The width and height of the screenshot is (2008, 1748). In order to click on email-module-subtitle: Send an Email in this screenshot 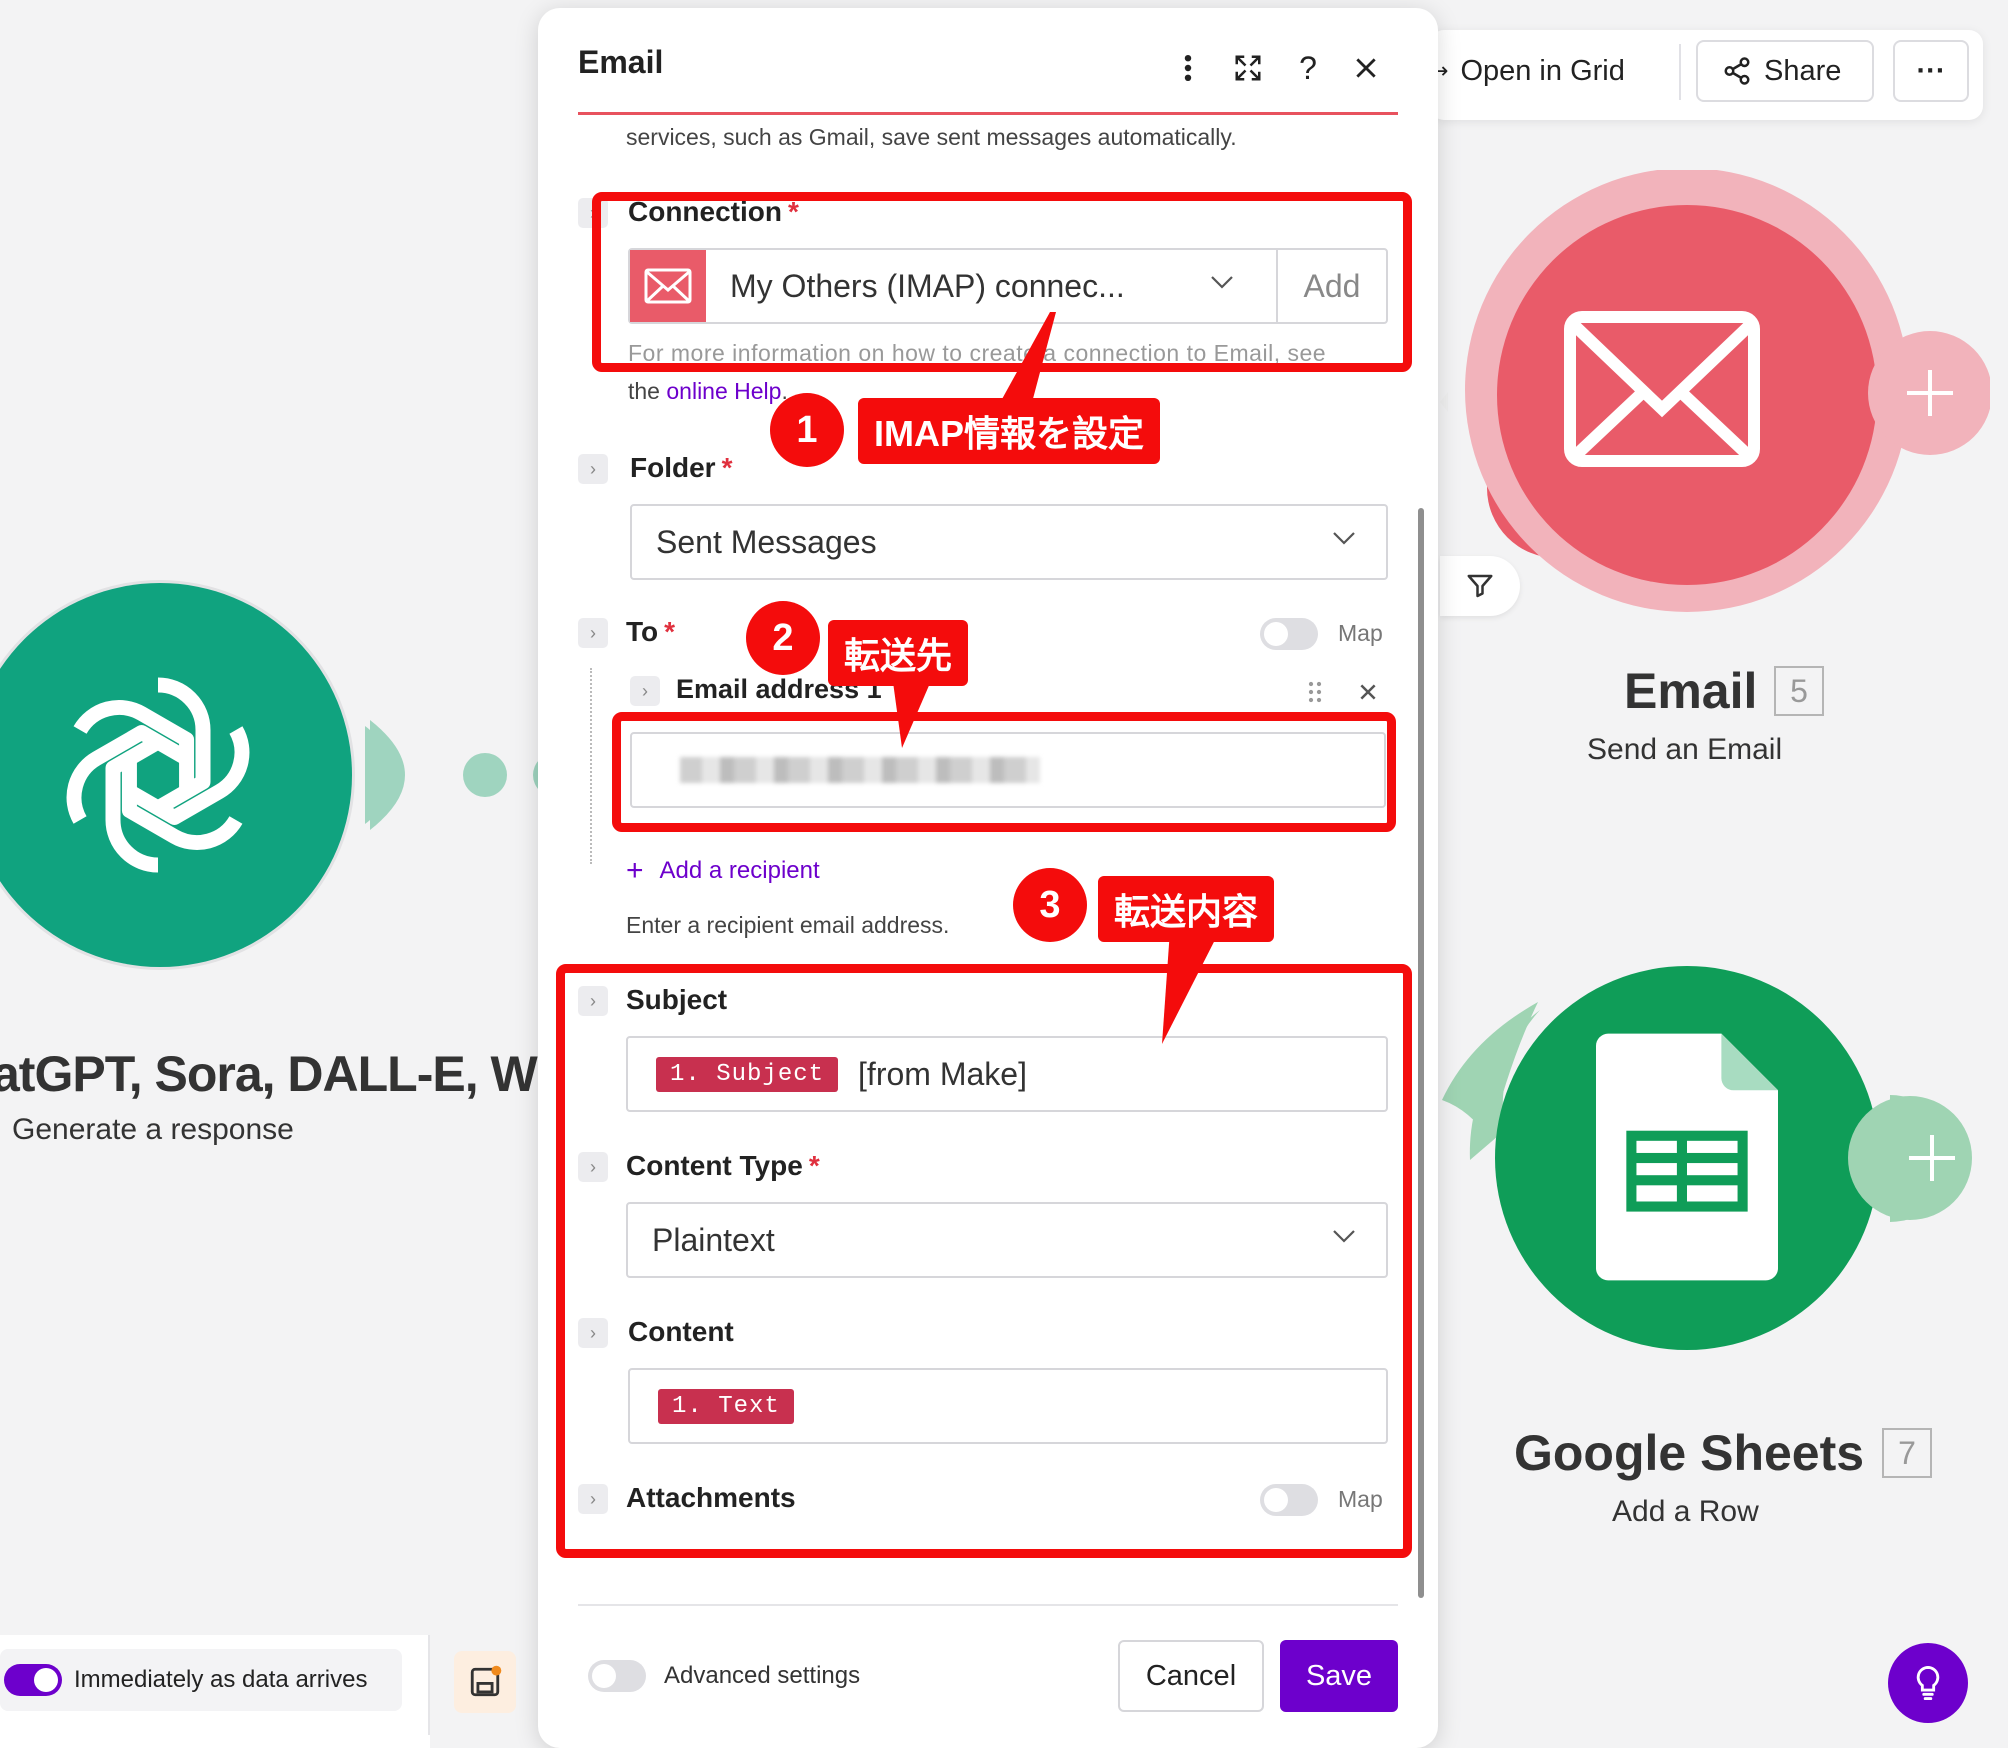, I will do `click(1685, 749)`.